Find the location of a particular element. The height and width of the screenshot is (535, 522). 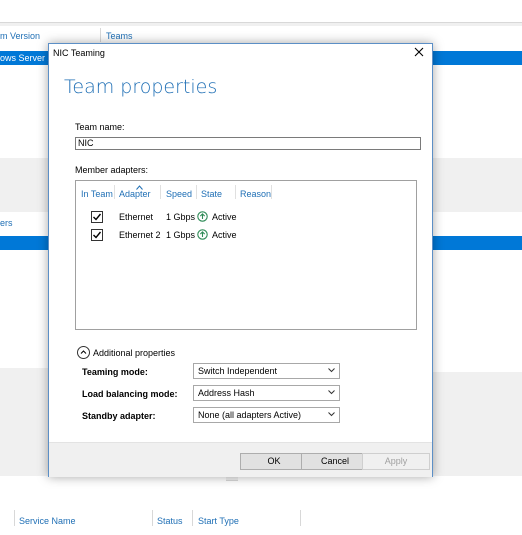

standby-adapter-label: Standby adapter: is located at coordinates (119, 416).